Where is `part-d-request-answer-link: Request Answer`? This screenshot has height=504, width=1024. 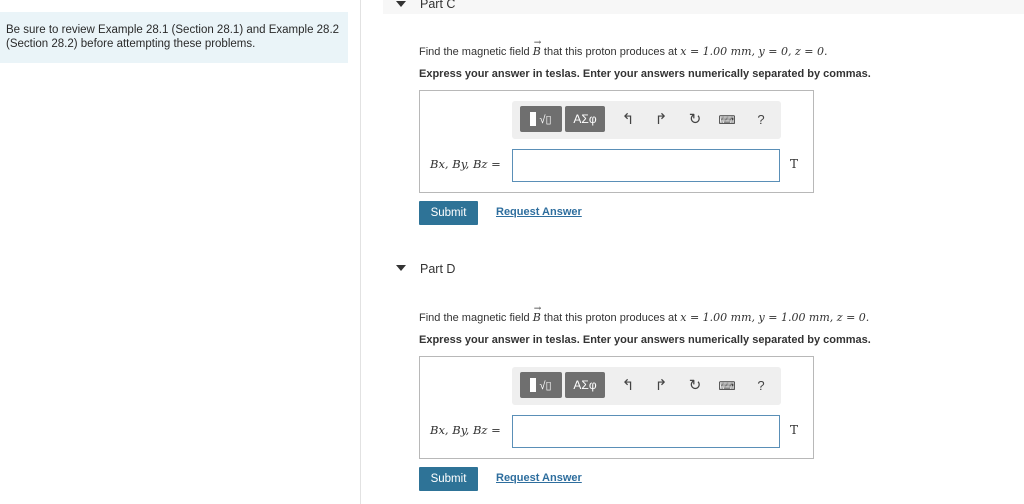
part-d-request-answer-link: Request Answer is located at coordinates (539, 478).